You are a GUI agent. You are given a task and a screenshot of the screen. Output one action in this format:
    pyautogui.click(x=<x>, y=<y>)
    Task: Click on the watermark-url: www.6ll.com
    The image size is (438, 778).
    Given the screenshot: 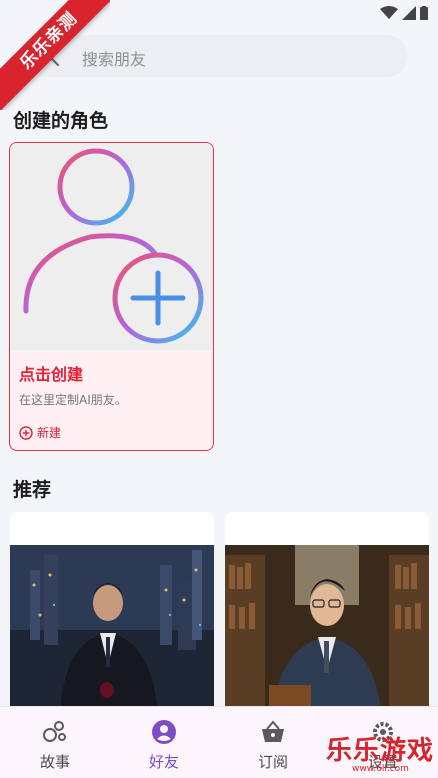 What is the action you would take?
    pyautogui.click(x=380, y=769)
    